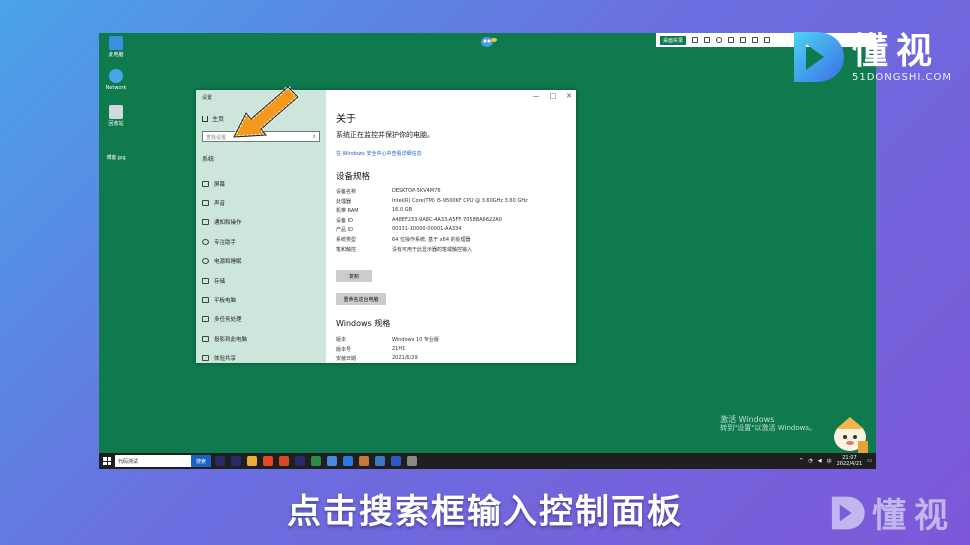  I want to click on recording-label: 桌面实录, so click(673, 40).